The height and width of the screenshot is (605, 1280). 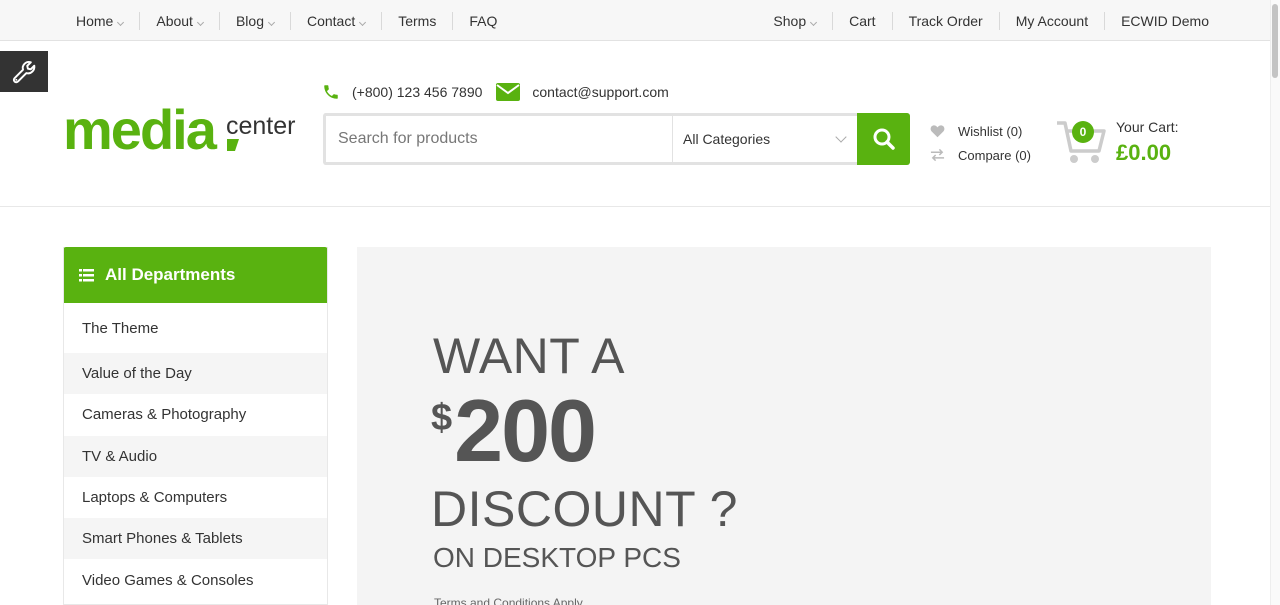 What do you see at coordinates (195, 374) in the screenshot?
I see `department-item: Value of the Day` at bounding box center [195, 374].